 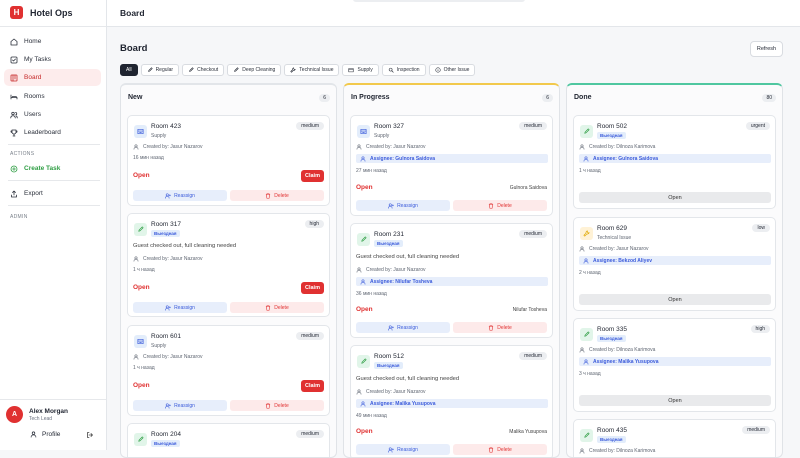 What do you see at coordinates (52, 132) in the screenshot?
I see `nav-item-leaderboard: Leaderboard` at bounding box center [52, 132].